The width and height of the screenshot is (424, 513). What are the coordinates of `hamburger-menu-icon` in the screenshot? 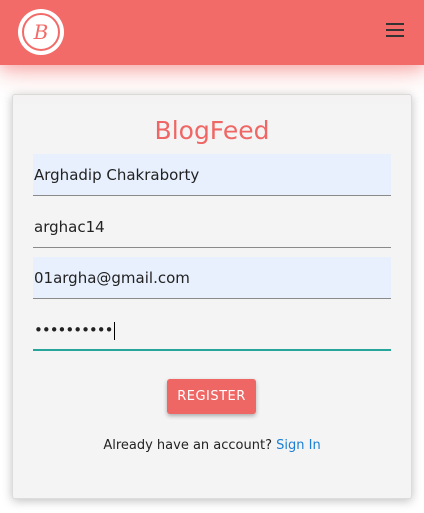 It's located at (395, 30).